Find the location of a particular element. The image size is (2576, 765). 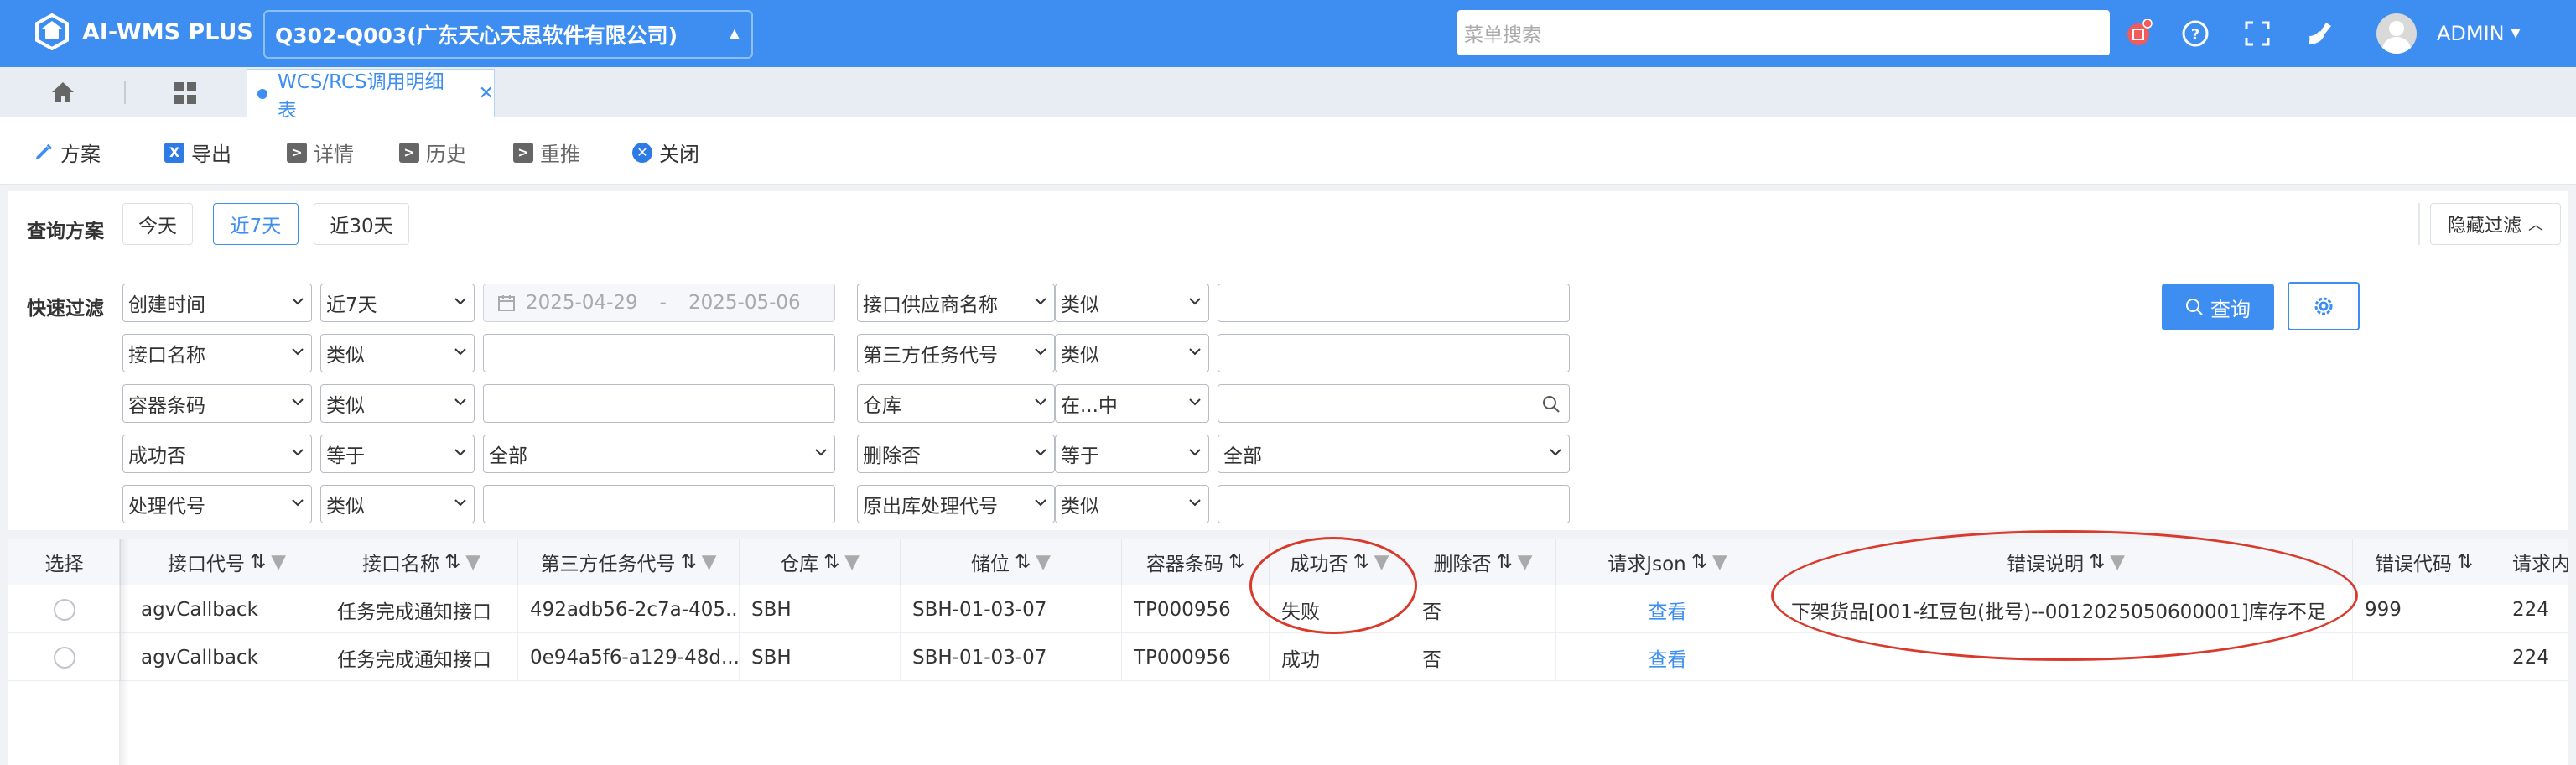

hide-filter-button: 隐藏过滤 ︿ is located at coordinates (2495, 224).